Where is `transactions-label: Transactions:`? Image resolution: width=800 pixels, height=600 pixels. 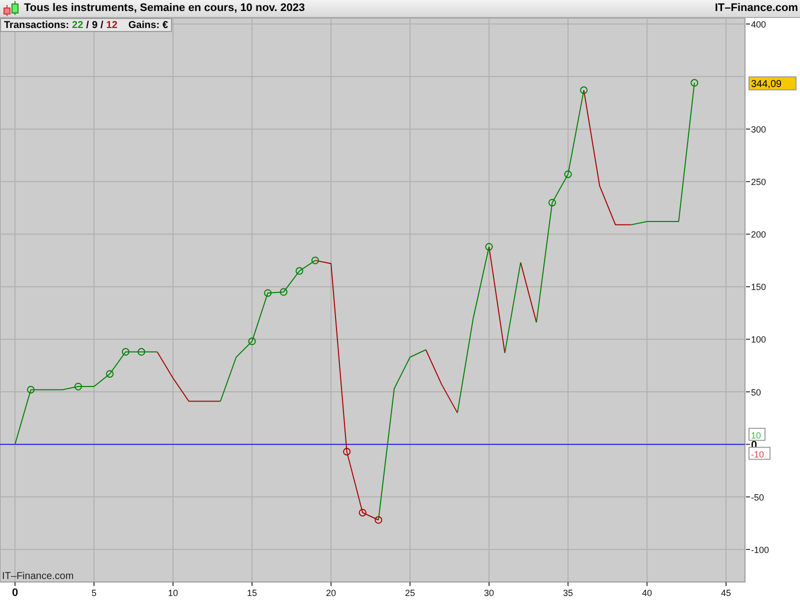 transactions-label: Transactions: is located at coordinates (37, 25).